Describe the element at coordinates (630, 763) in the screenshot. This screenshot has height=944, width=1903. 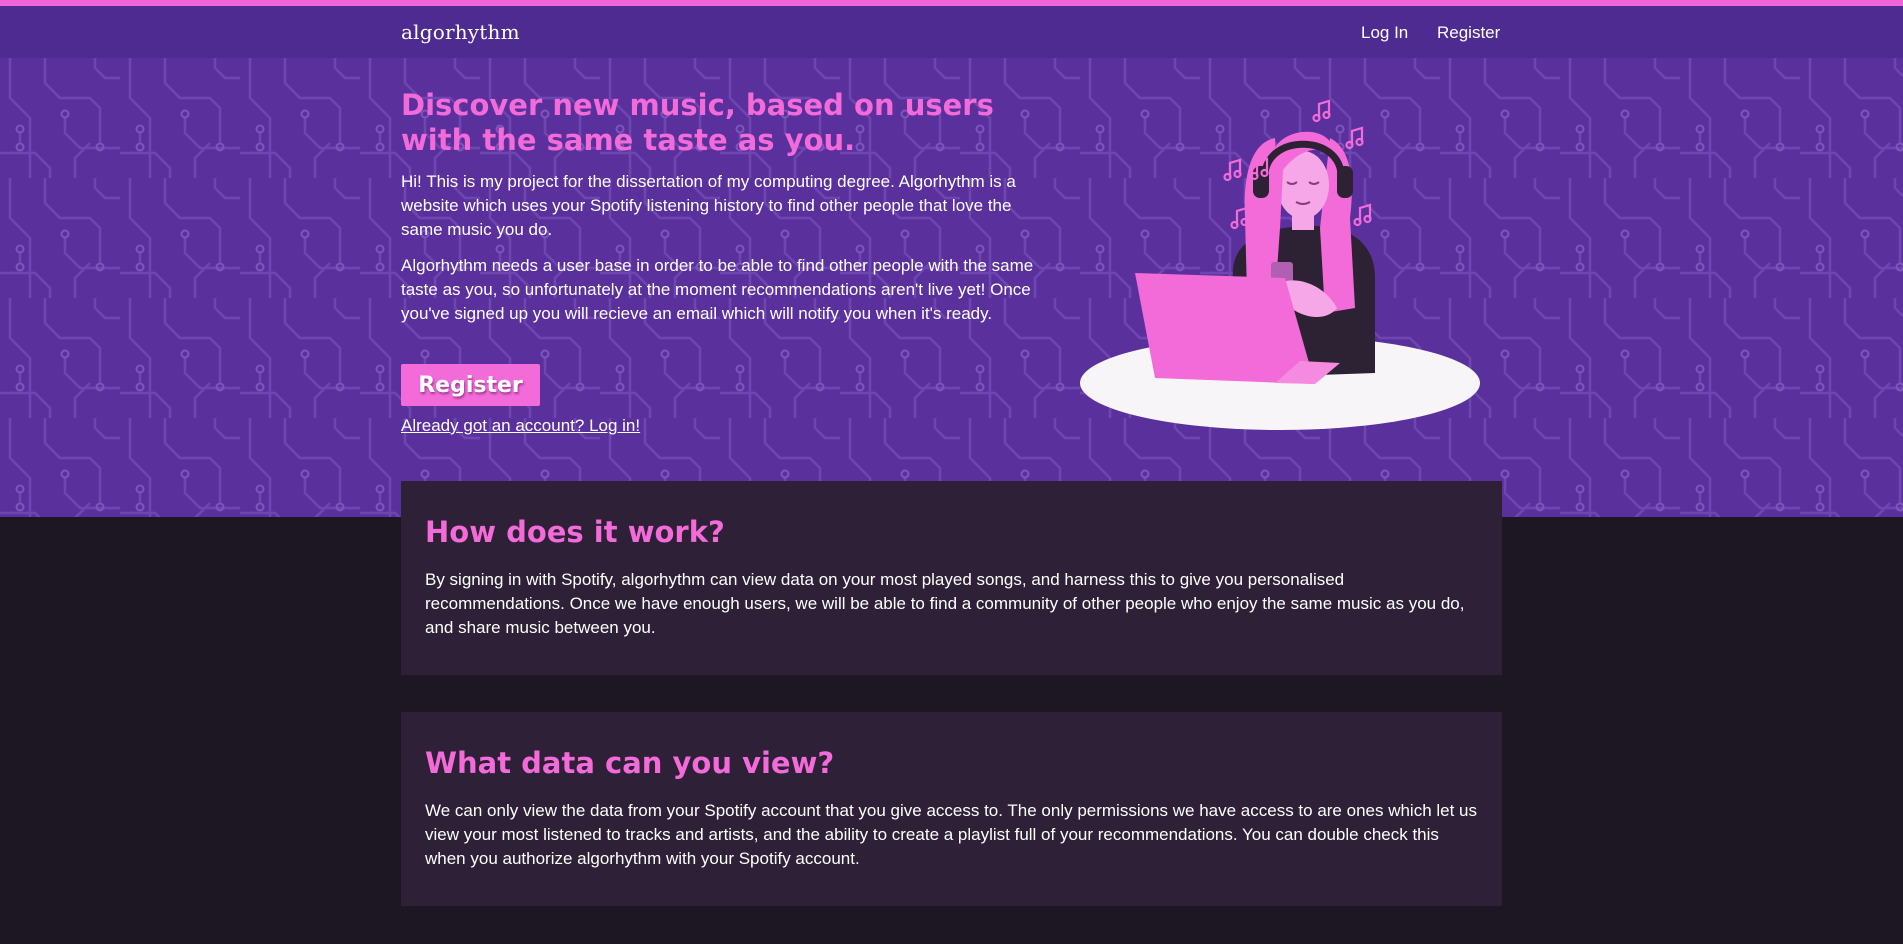
I see `what-data-heading: What data can you view?` at that location.